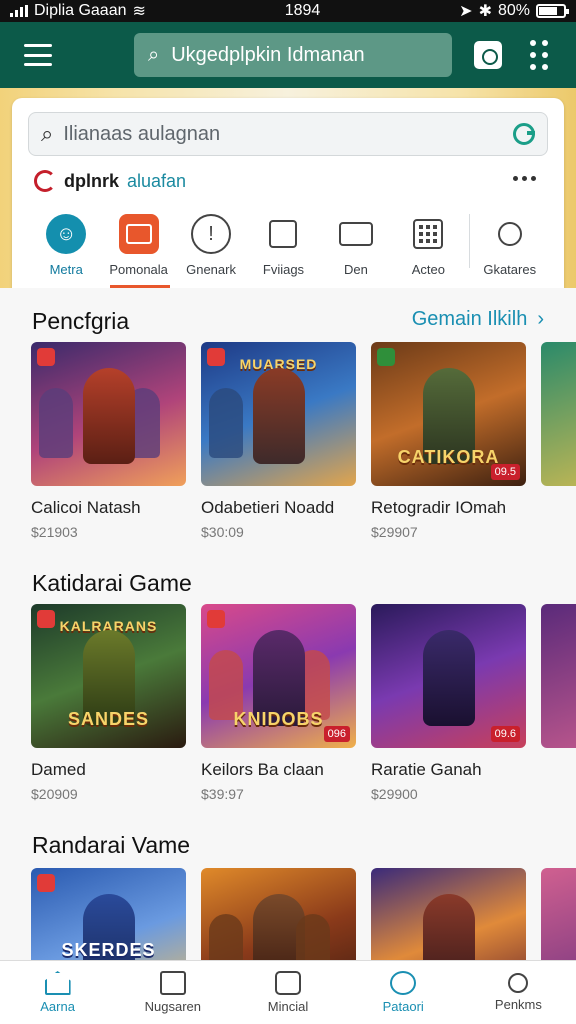 The width and height of the screenshot is (576, 1024). I want to click on camera-icon, so click(488, 55).